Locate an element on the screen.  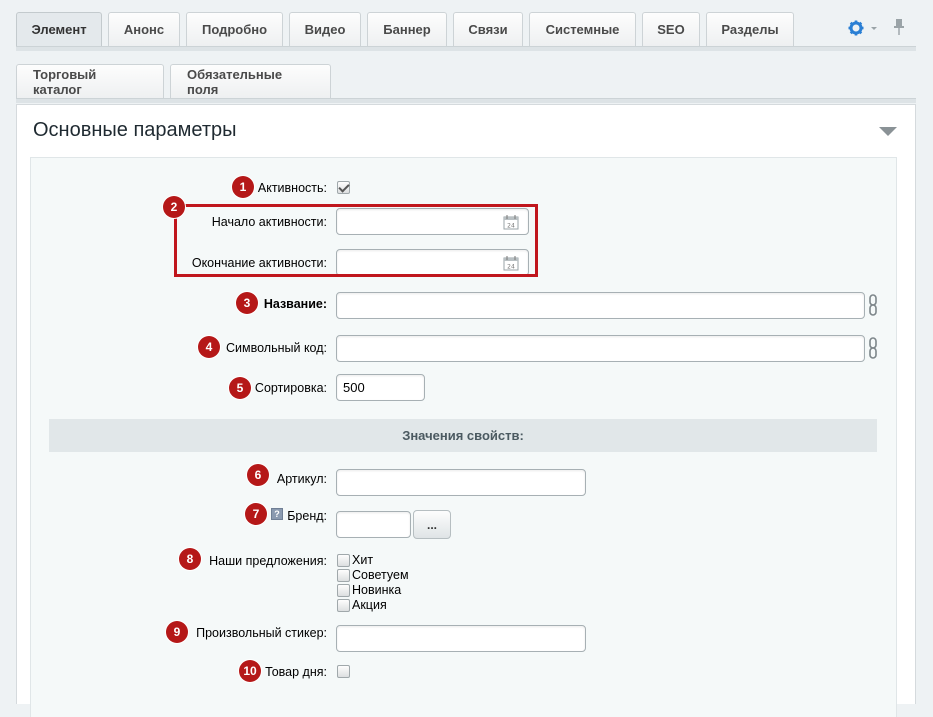
help-icon: ? is located at coordinates (277, 514).